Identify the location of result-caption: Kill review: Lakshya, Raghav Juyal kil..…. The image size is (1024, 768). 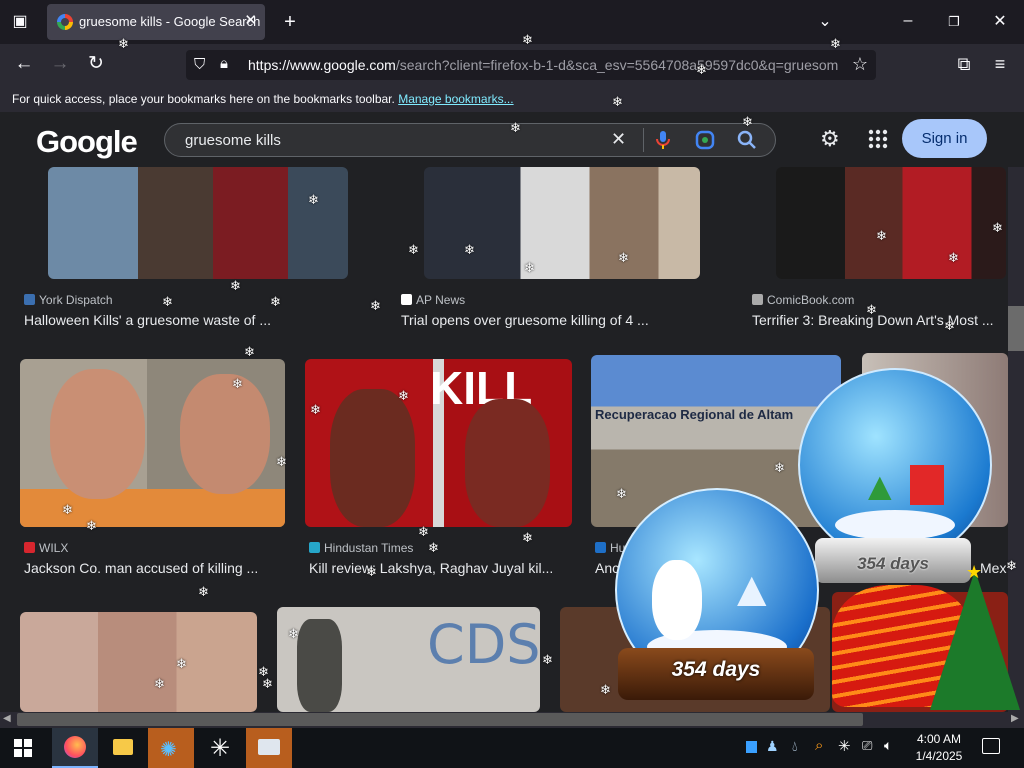
(431, 568).